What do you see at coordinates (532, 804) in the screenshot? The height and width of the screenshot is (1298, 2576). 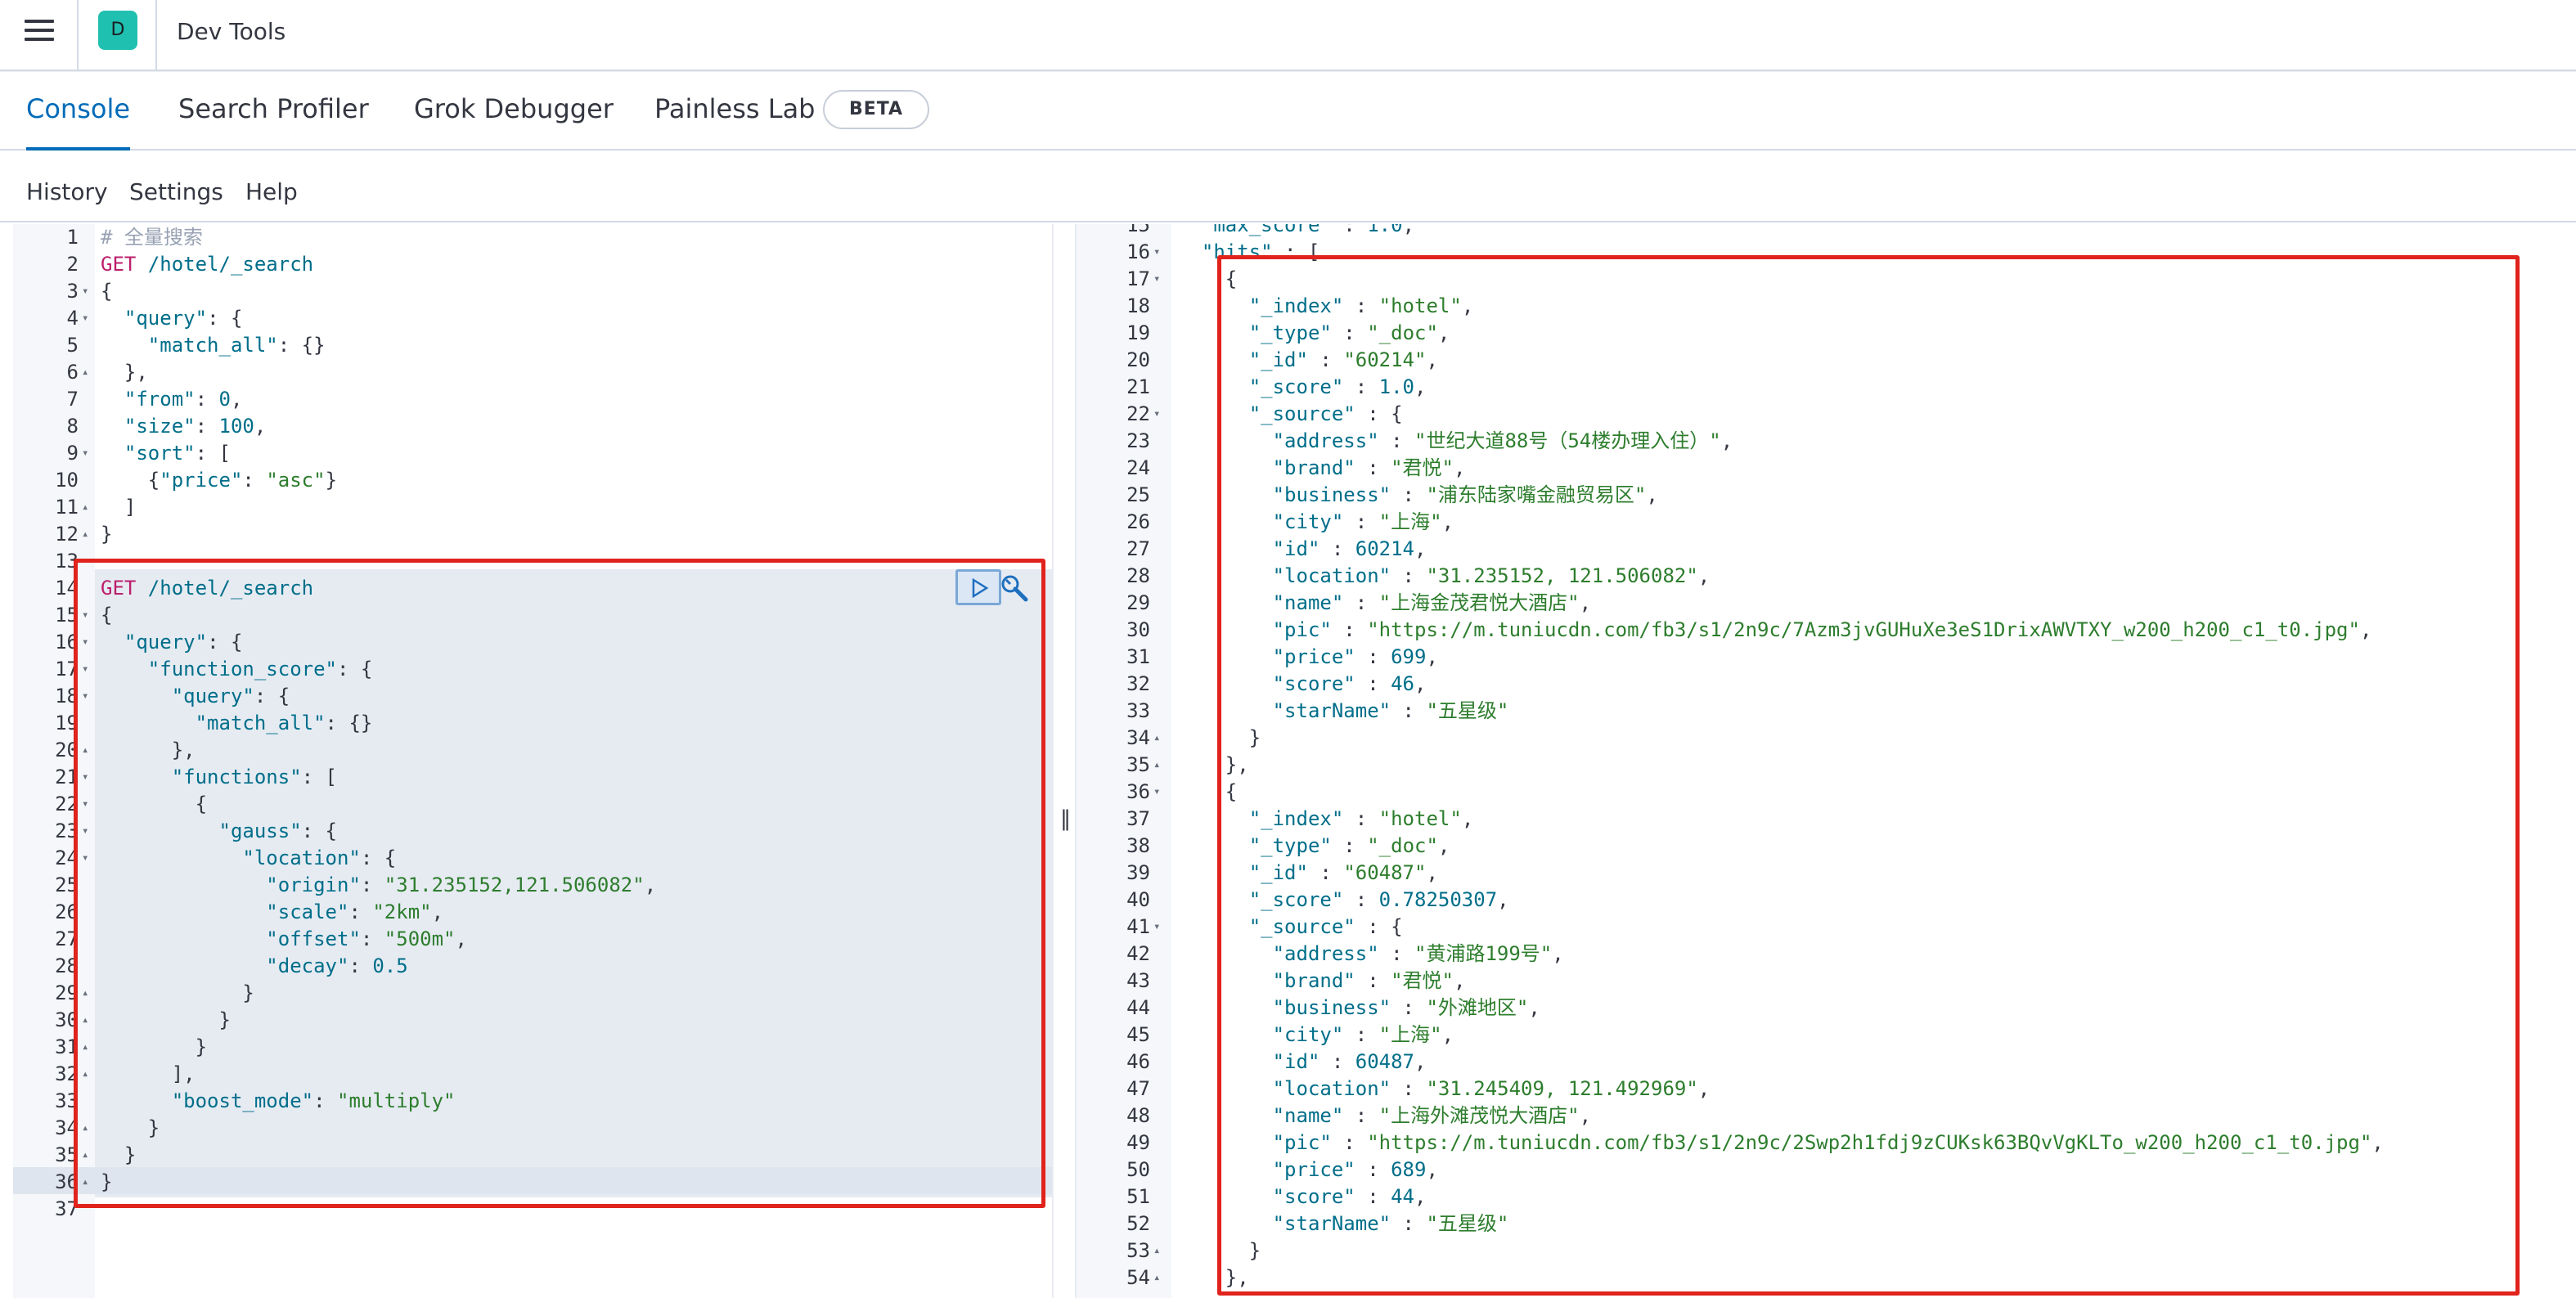 I see `request-line: 22 ▾ {` at bounding box center [532, 804].